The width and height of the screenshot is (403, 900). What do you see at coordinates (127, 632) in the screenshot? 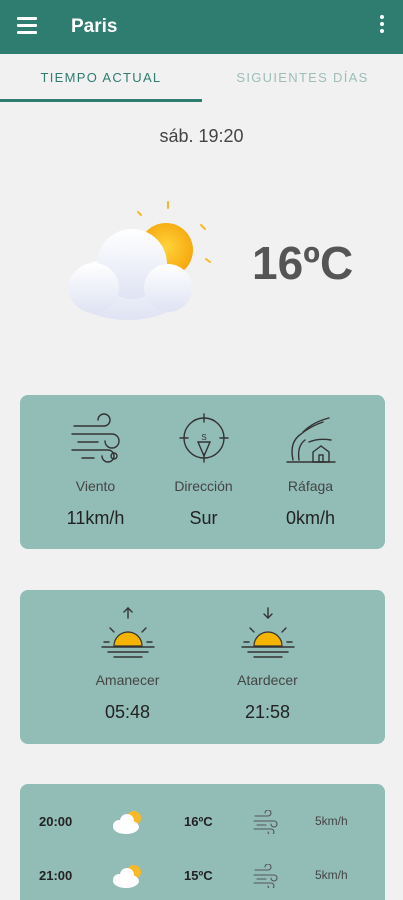
I see `sunrise-icon` at bounding box center [127, 632].